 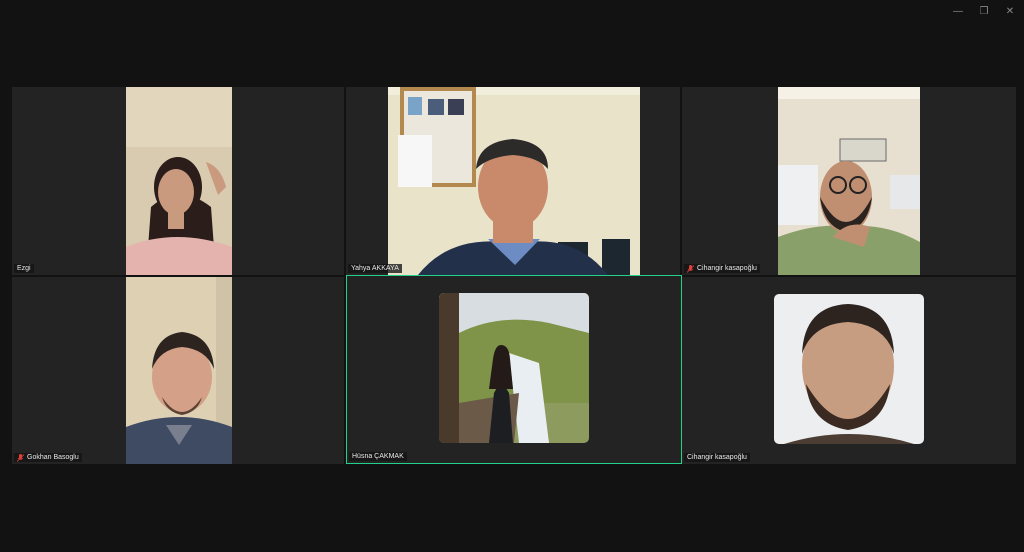 I want to click on restore-button: ❐, so click(x=984, y=11).